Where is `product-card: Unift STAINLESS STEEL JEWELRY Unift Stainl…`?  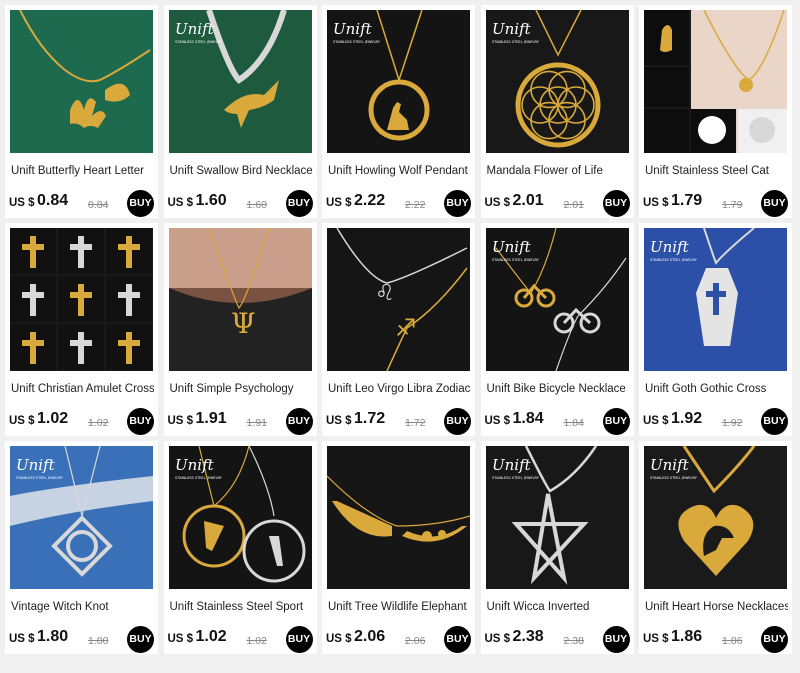 product-card: Unift STAINLESS STEEL JEWELRY Unift Stainl… is located at coordinates (240, 547).